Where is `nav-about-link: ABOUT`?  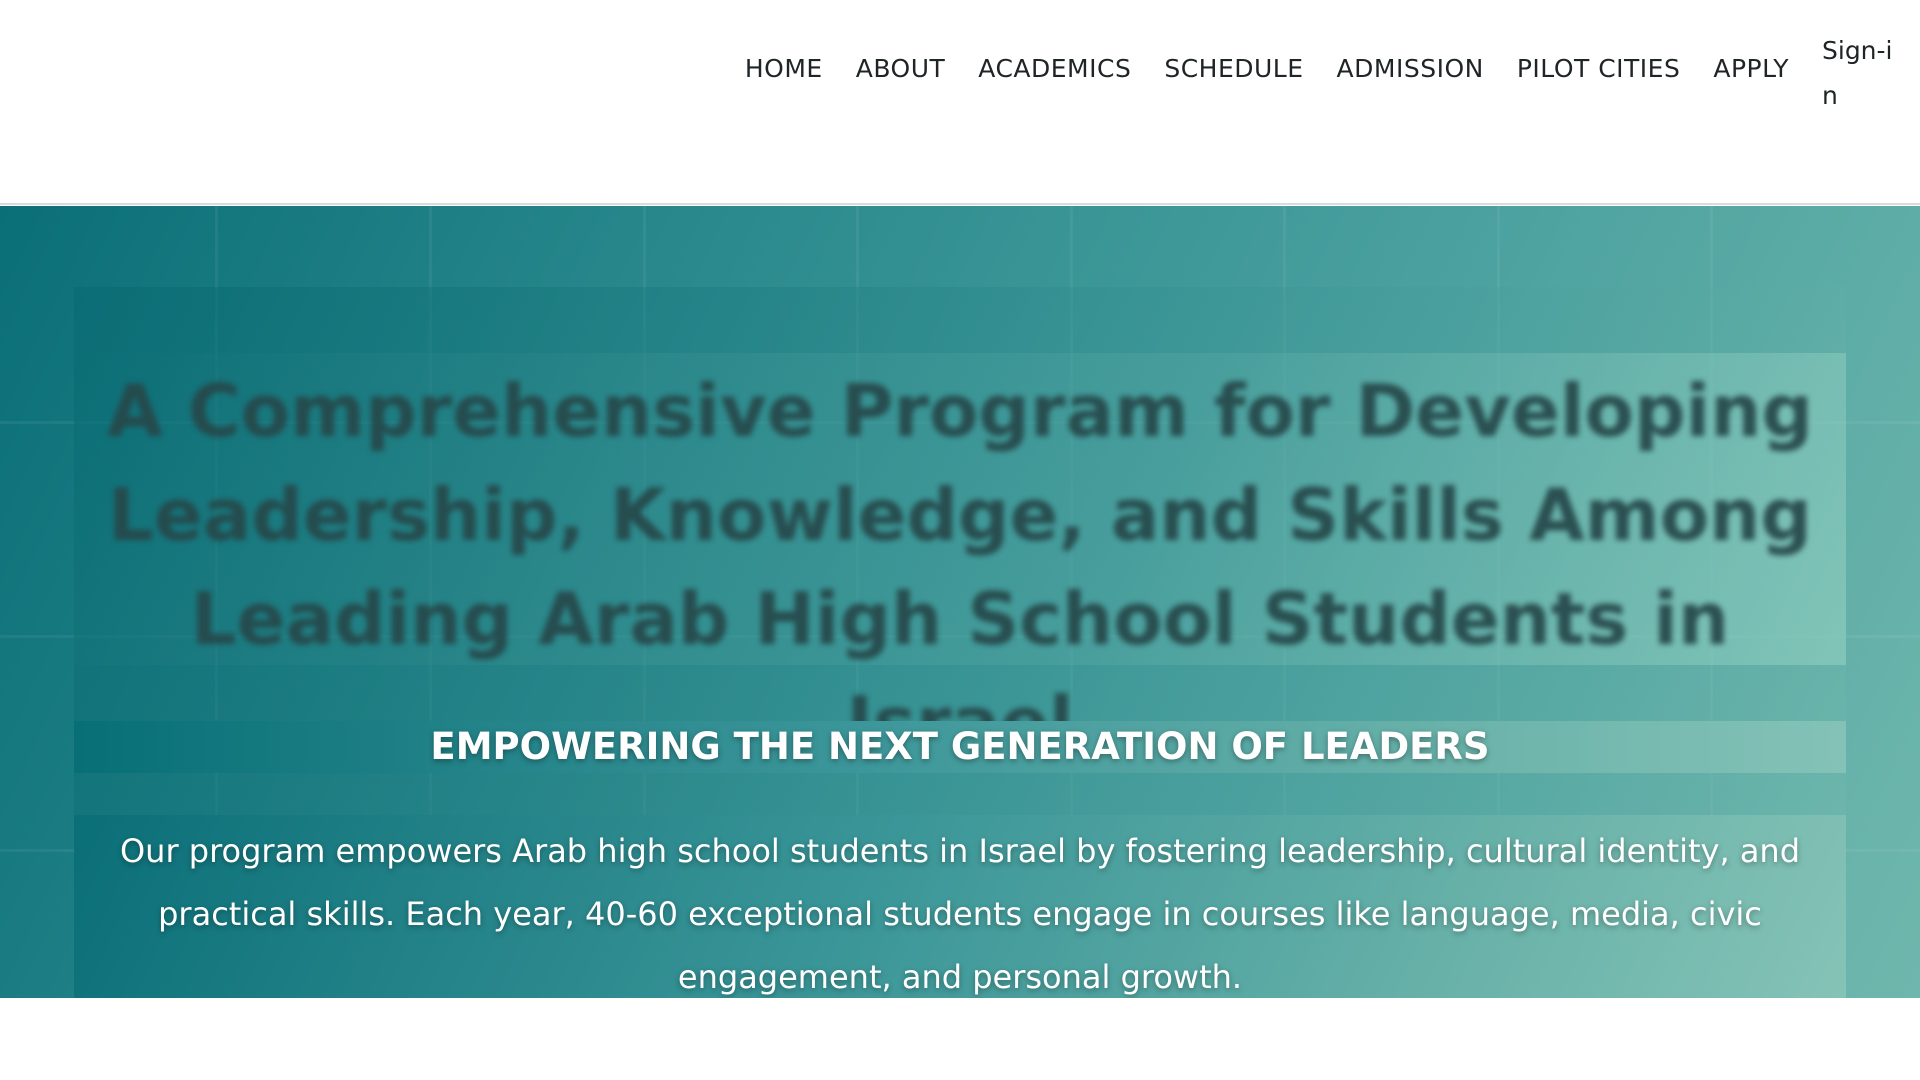
nav-about-link: ABOUT is located at coordinates (901, 68).